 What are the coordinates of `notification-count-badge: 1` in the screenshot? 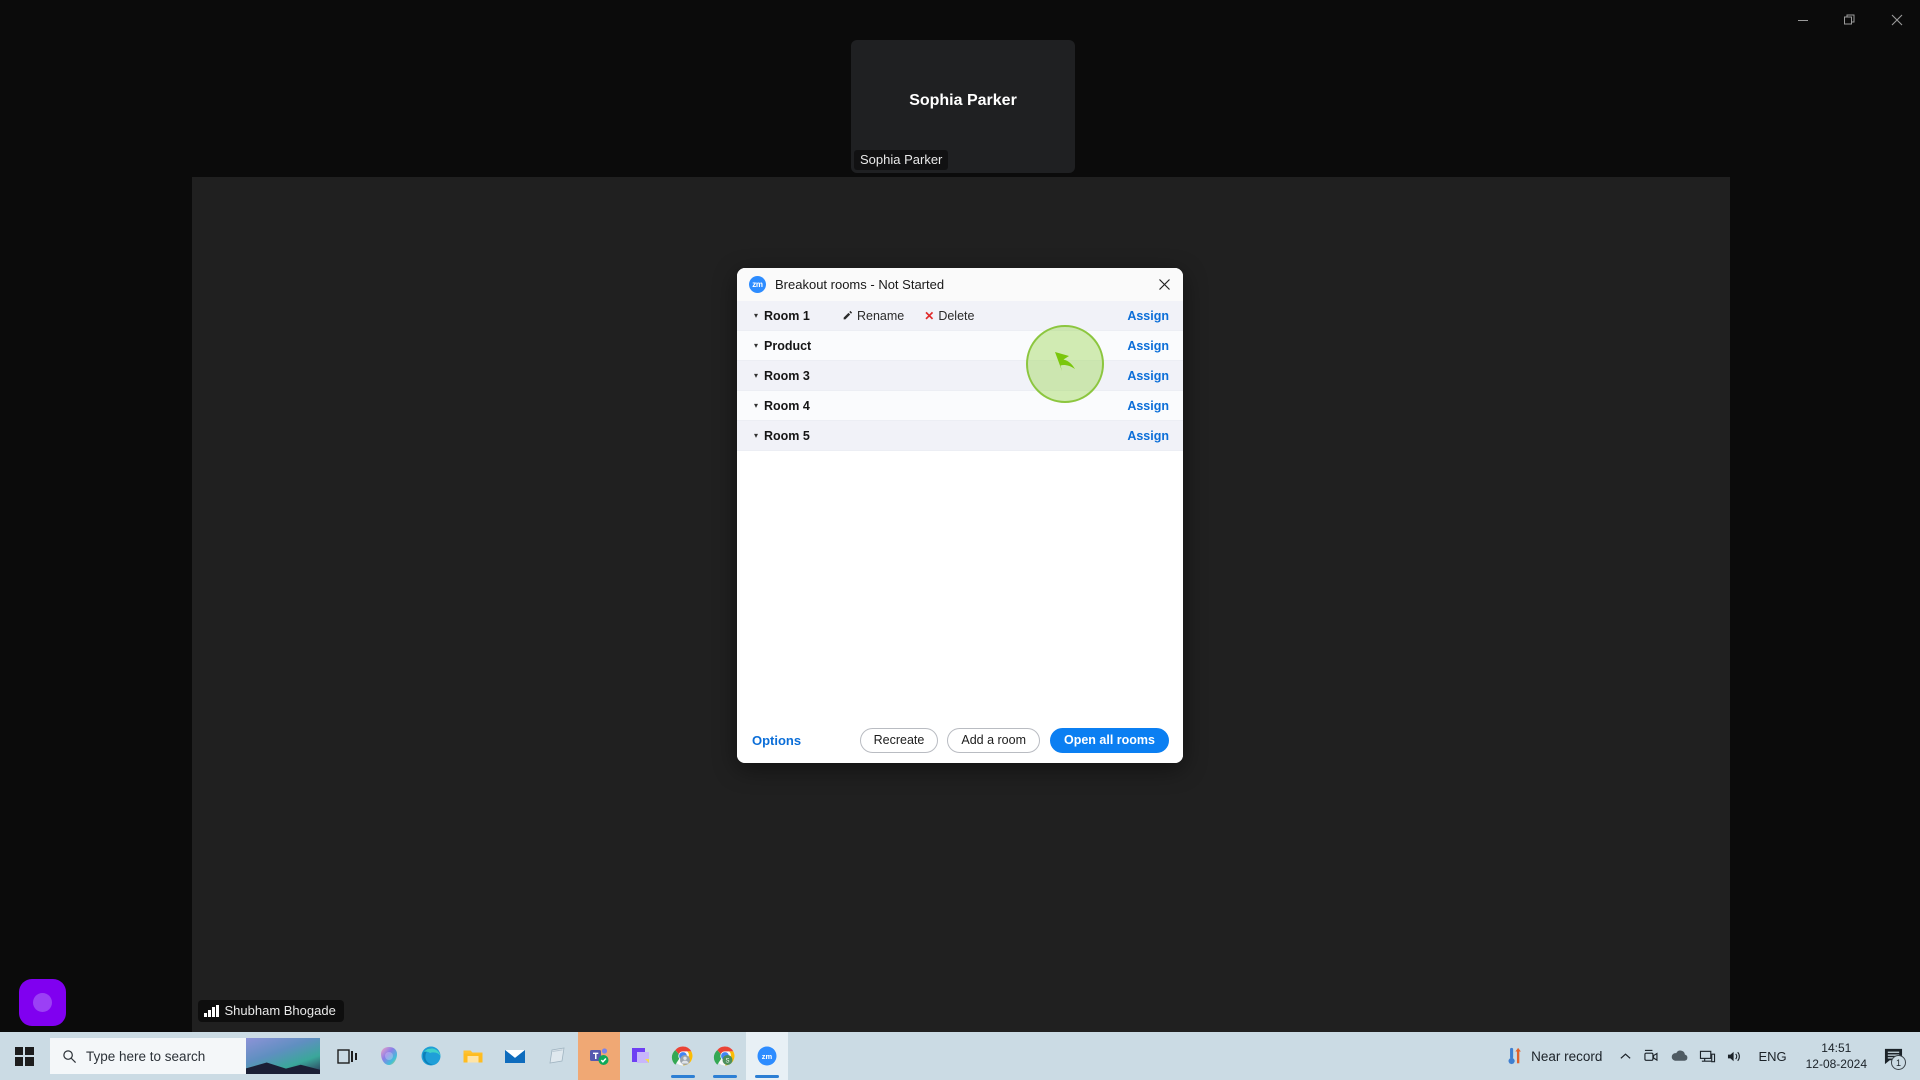 It's located at (1898, 1062).